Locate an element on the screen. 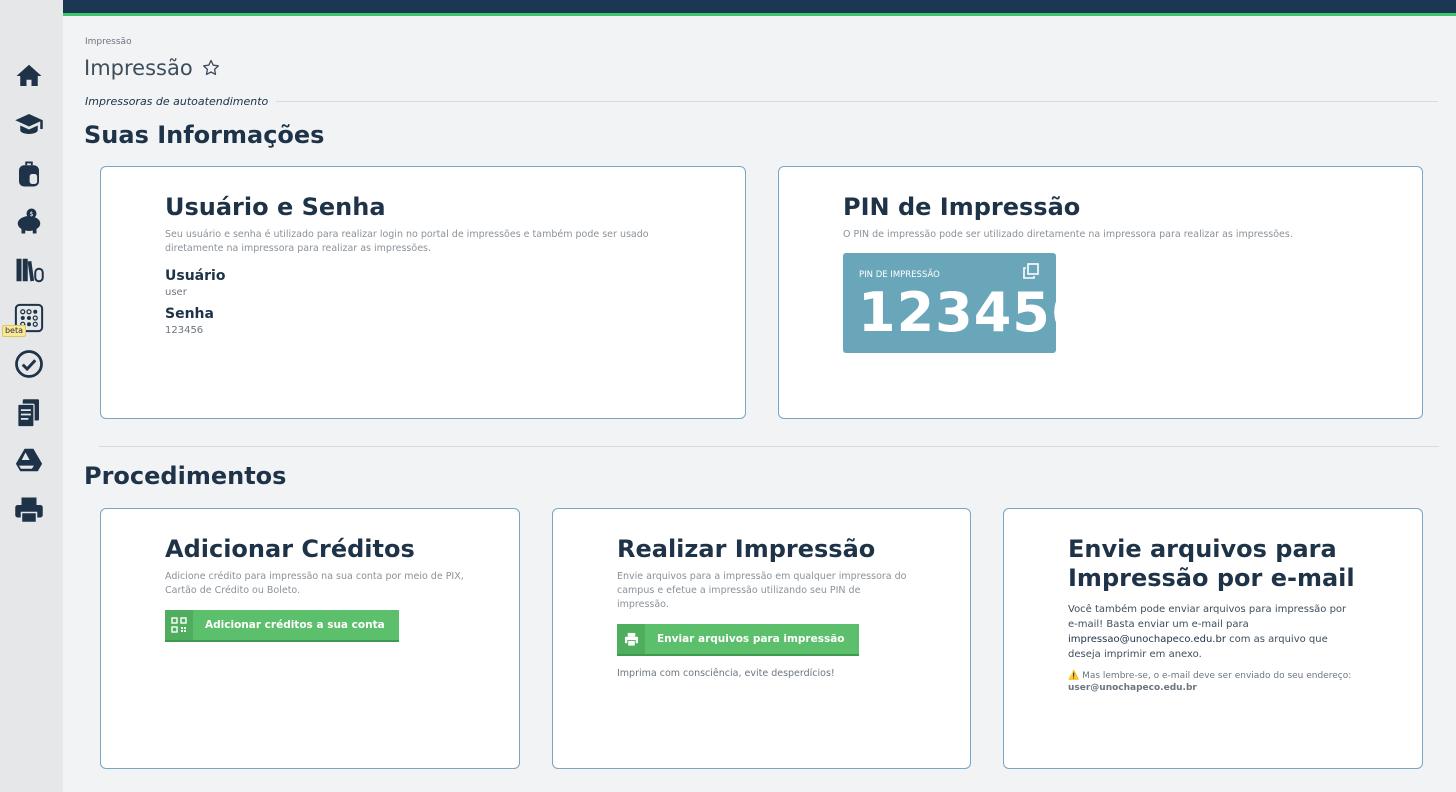 This screenshot has width=1456, height=792. card-title: Envie arquivos para Impressão por e-mail is located at coordinates (1211, 563).